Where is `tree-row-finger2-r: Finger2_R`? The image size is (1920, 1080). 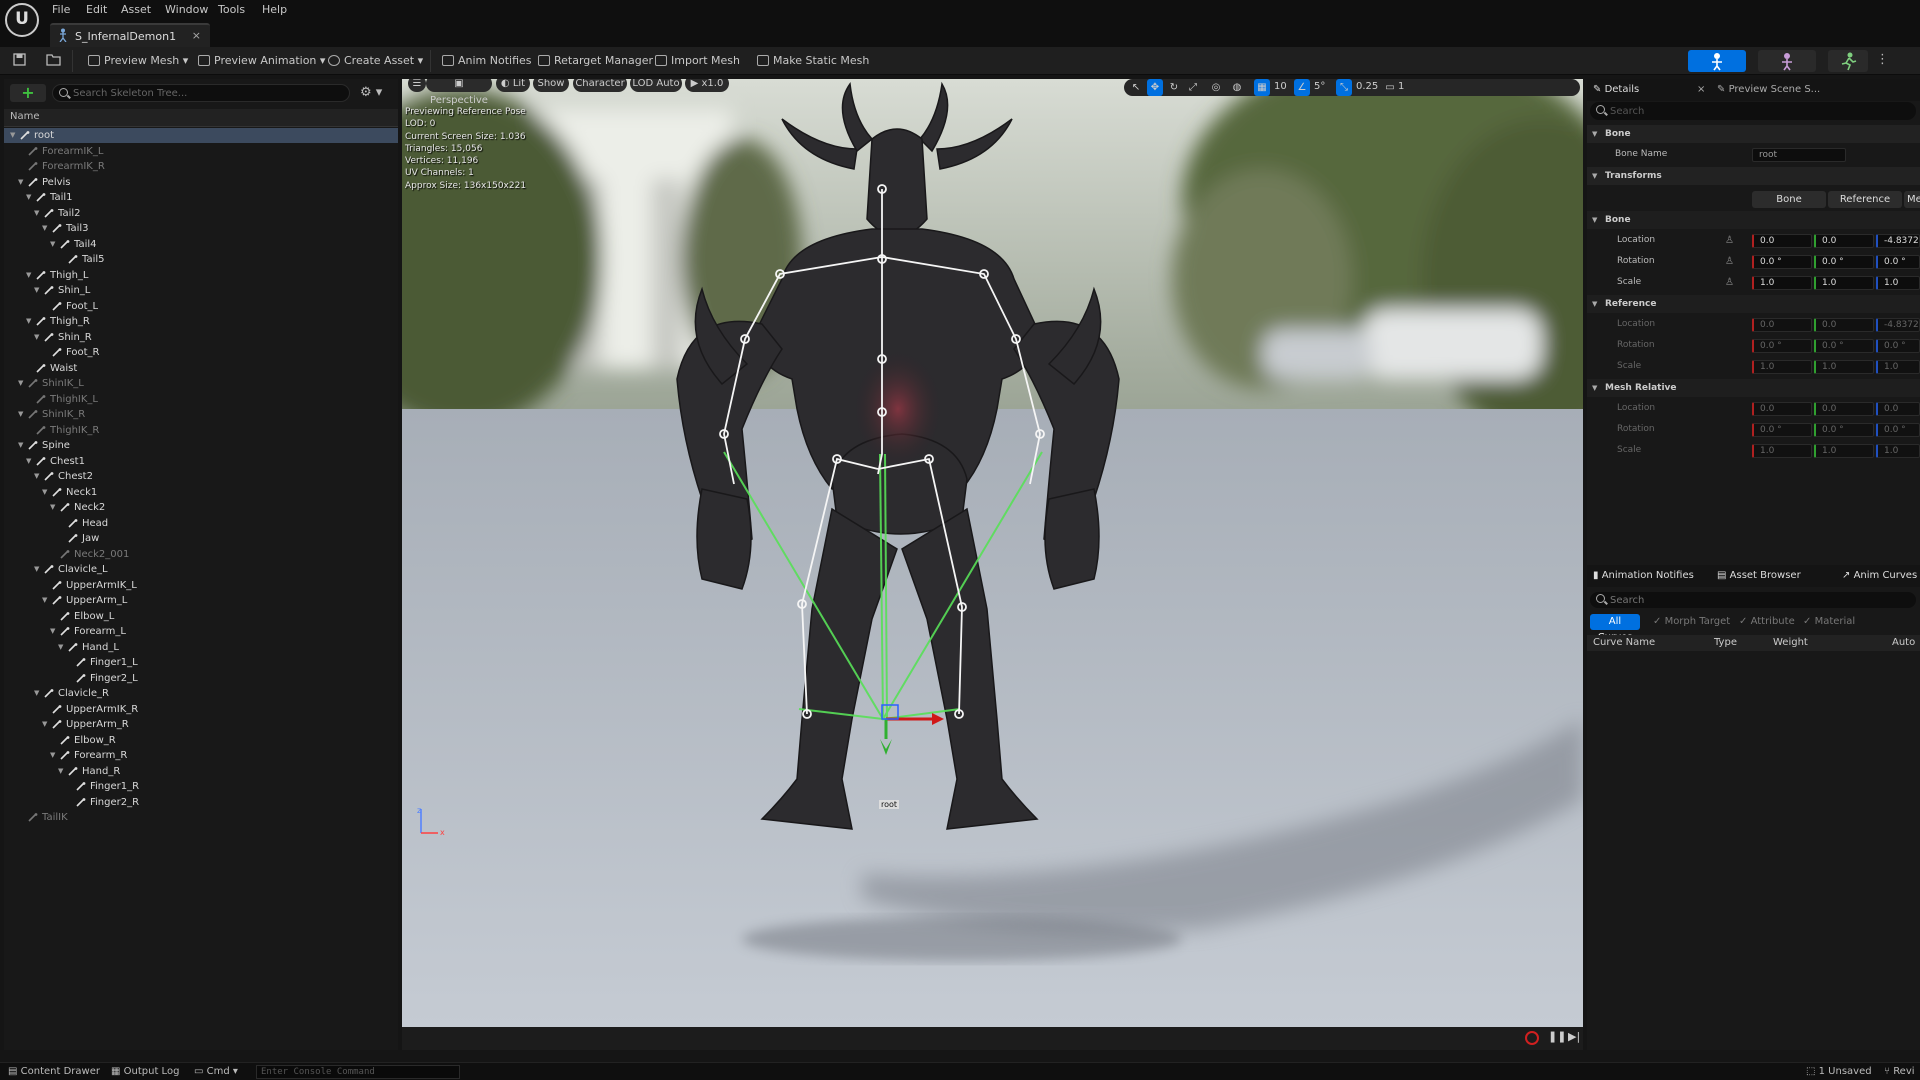
tree-row-finger2-r: Finger2_R is located at coordinates (201, 802).